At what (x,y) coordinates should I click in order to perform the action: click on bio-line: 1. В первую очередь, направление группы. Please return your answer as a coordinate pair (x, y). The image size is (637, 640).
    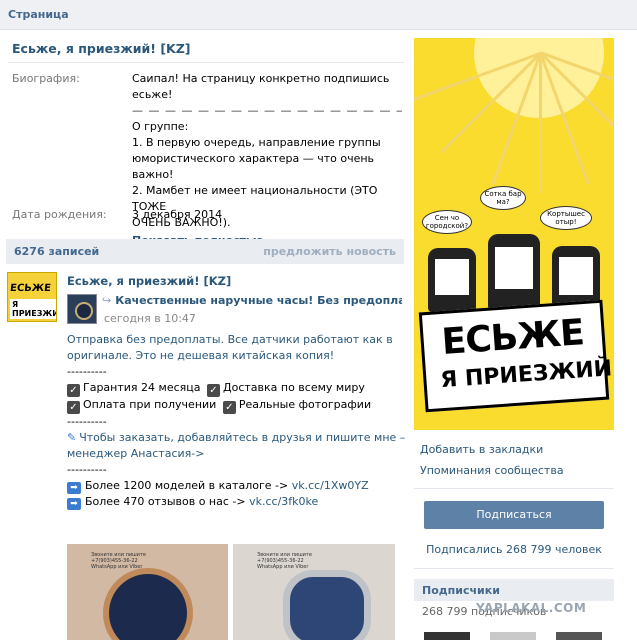
    Looking at the image, I should click on (256, 142).